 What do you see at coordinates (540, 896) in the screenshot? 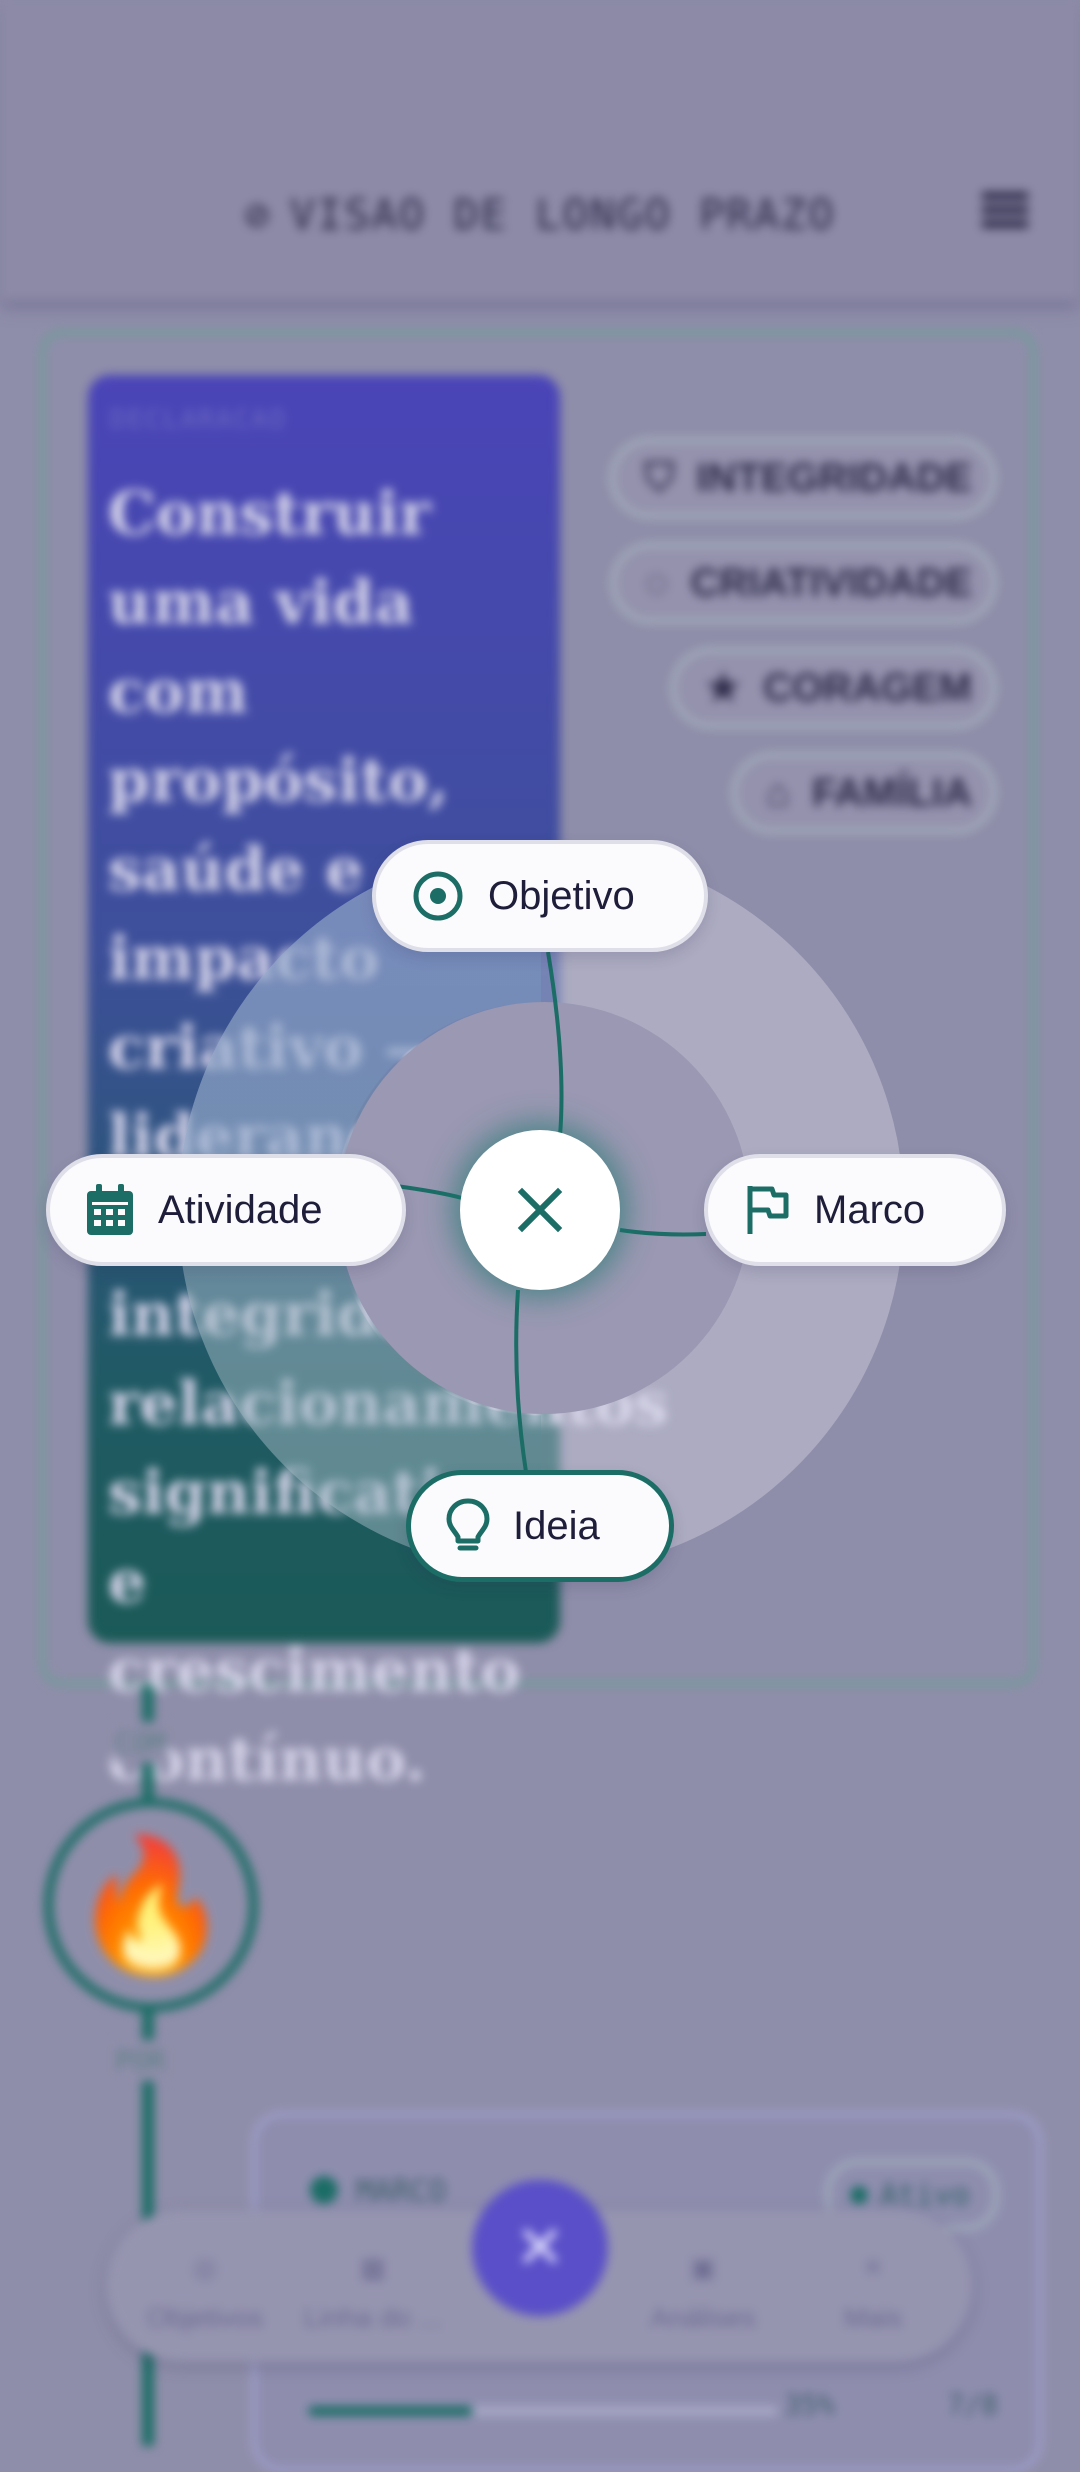
I see `option-objetivo: Objetivo` at bounding box center [540, 896].